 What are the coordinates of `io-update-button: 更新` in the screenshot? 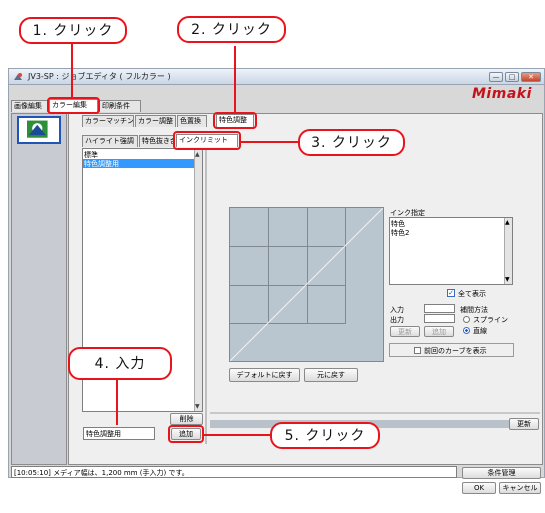 It's located at (405, 331).